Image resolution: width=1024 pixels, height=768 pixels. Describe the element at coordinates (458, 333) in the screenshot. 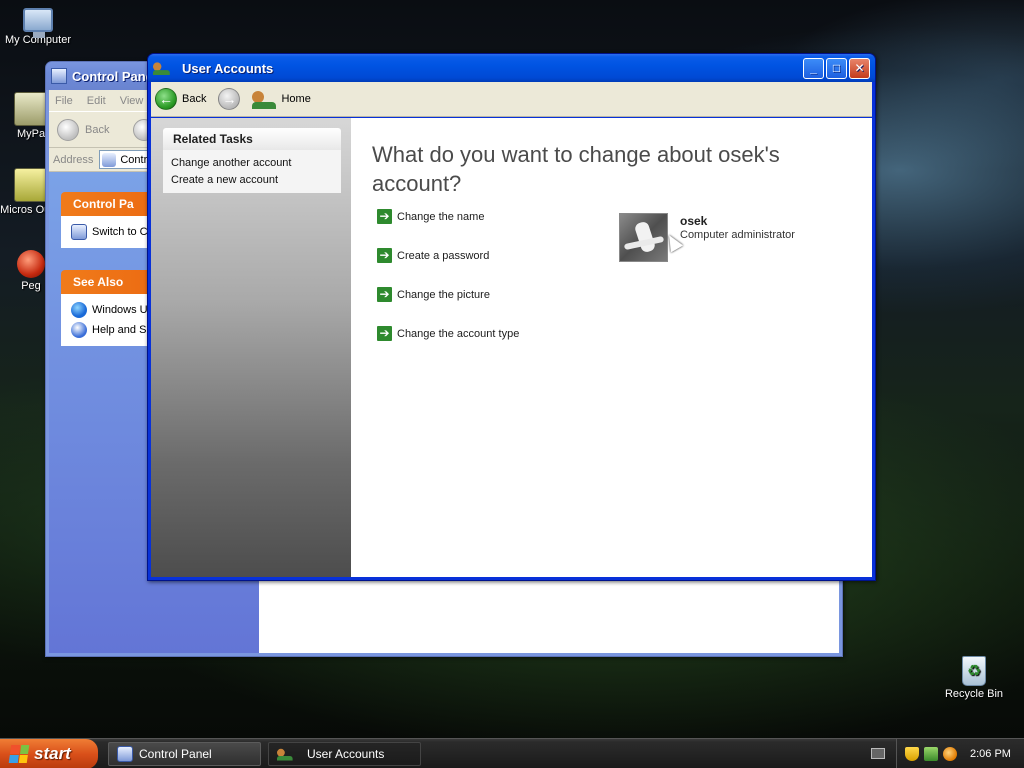

I see `task-label: Change the account type` at that location.